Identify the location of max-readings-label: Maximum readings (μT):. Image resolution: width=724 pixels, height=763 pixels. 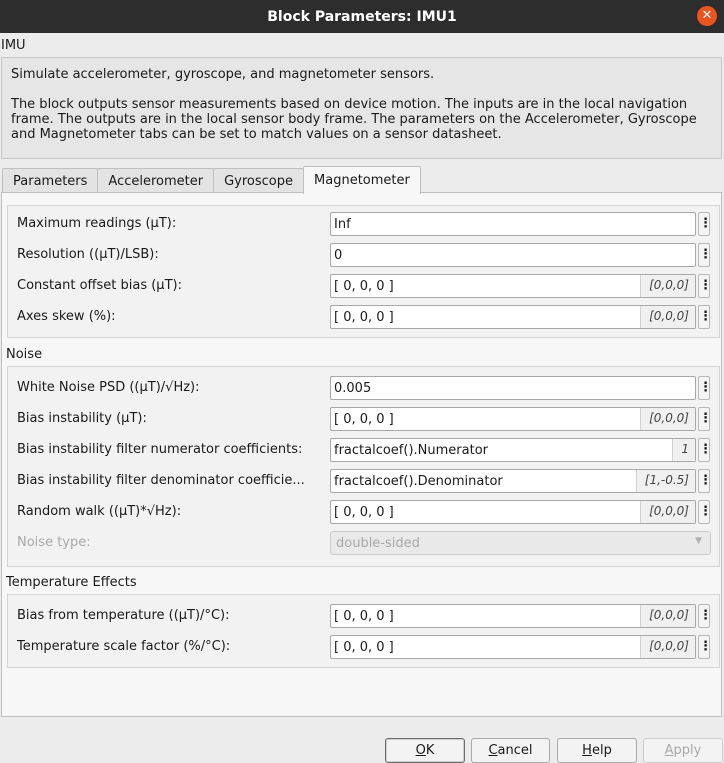
(97, 223).